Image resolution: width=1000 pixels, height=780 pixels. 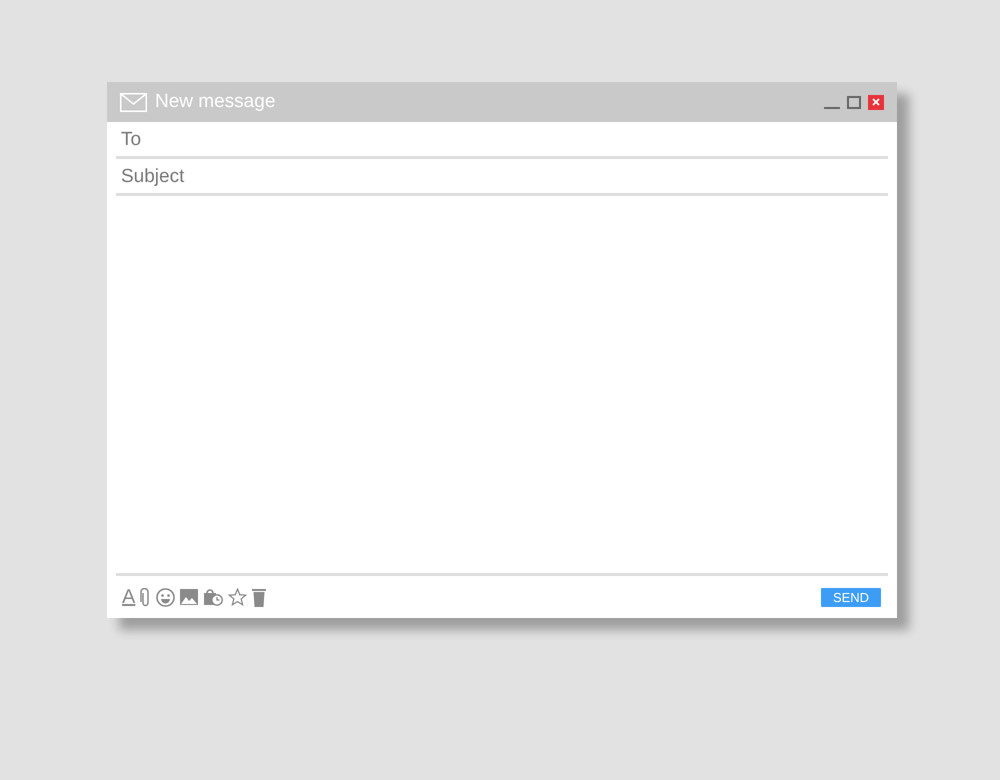 I want to click on send-button: SEND, so click(x=851, y=597).